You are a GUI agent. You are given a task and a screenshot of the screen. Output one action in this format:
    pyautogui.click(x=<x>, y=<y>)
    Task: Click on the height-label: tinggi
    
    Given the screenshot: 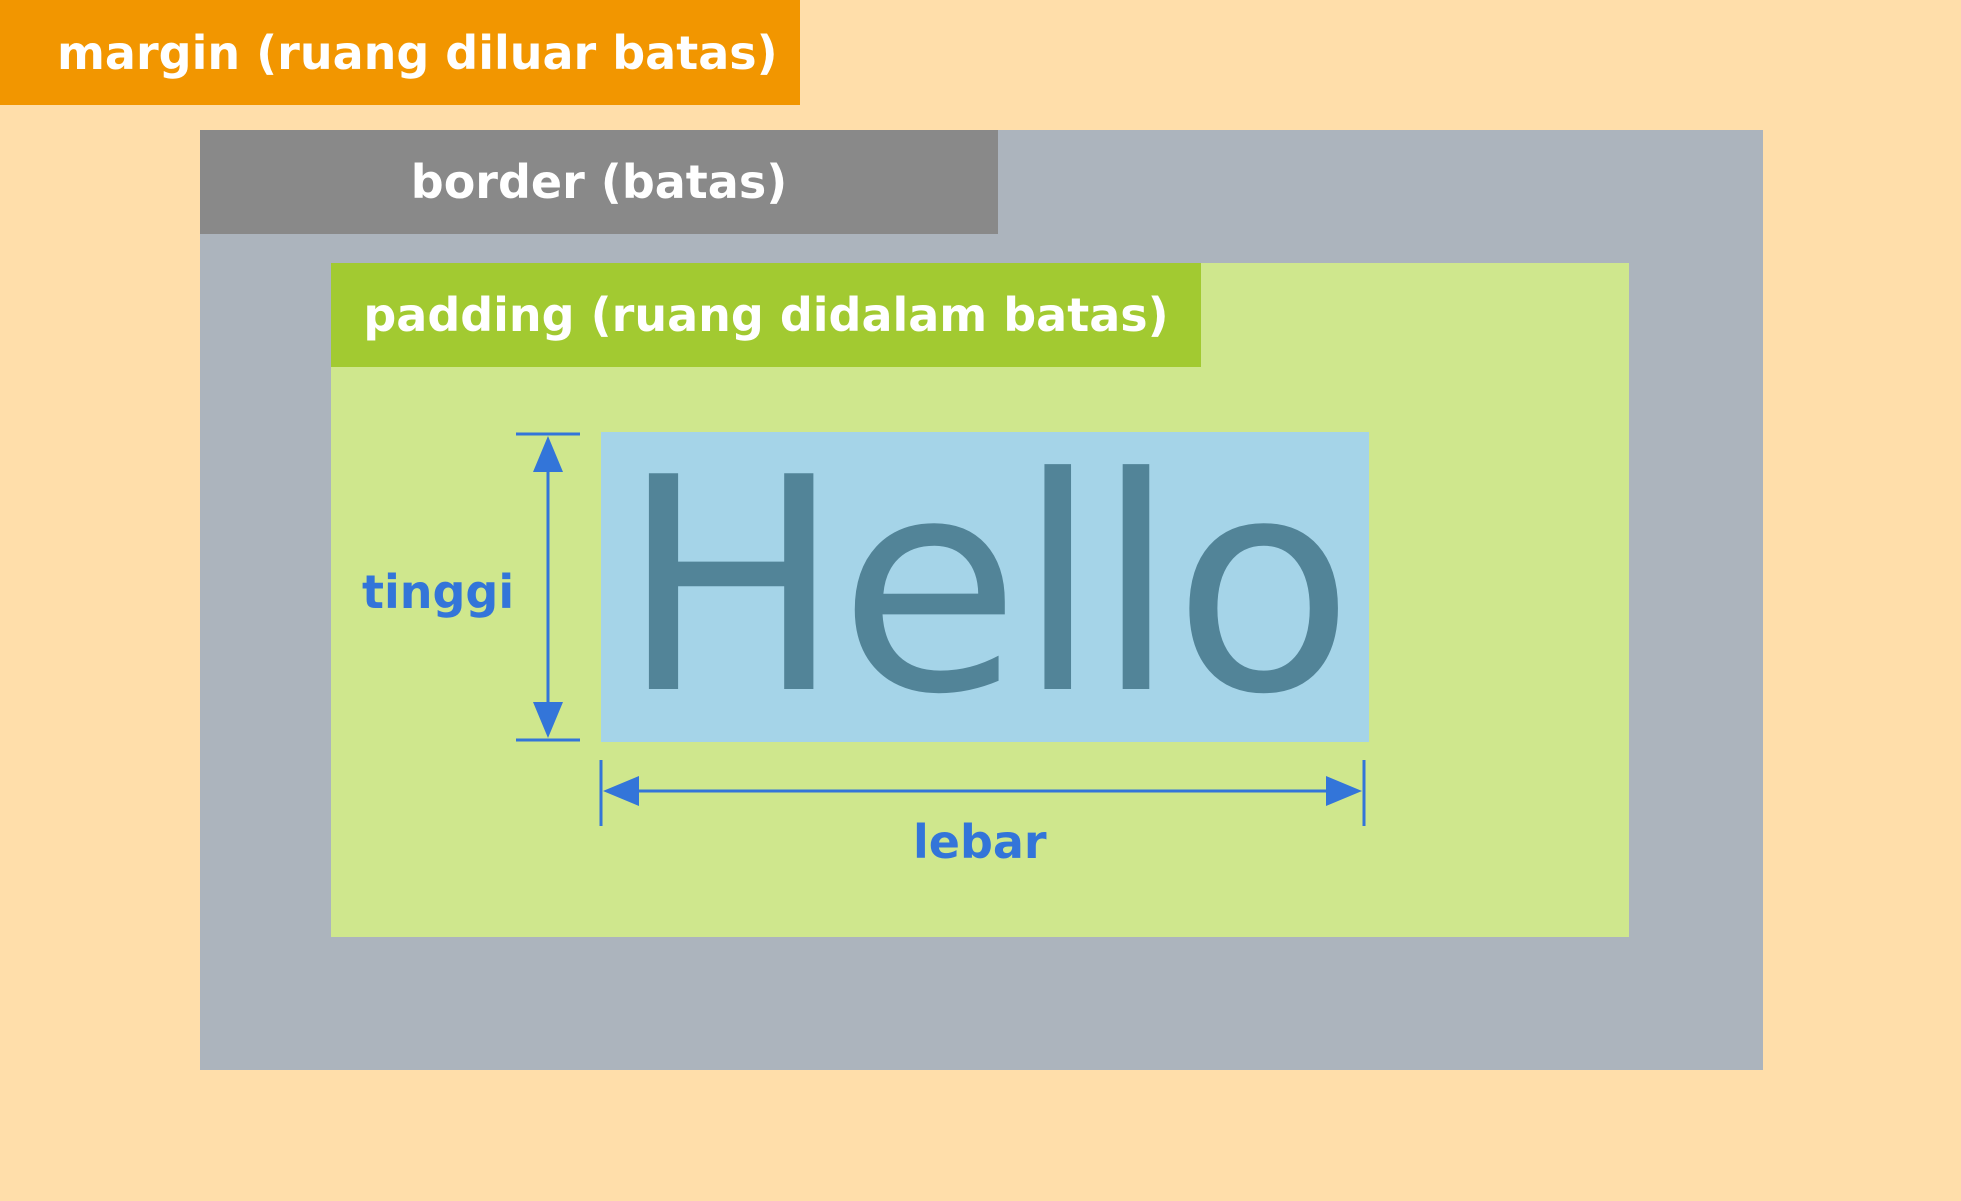 What is the action you would take?
    pyautogui.click(x=438, y=592)
    